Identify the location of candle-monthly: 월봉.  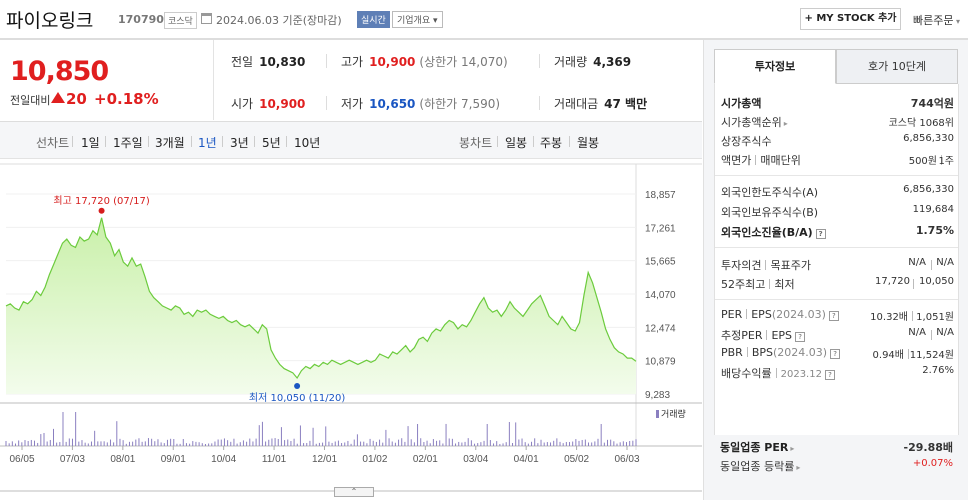
(588, 142).